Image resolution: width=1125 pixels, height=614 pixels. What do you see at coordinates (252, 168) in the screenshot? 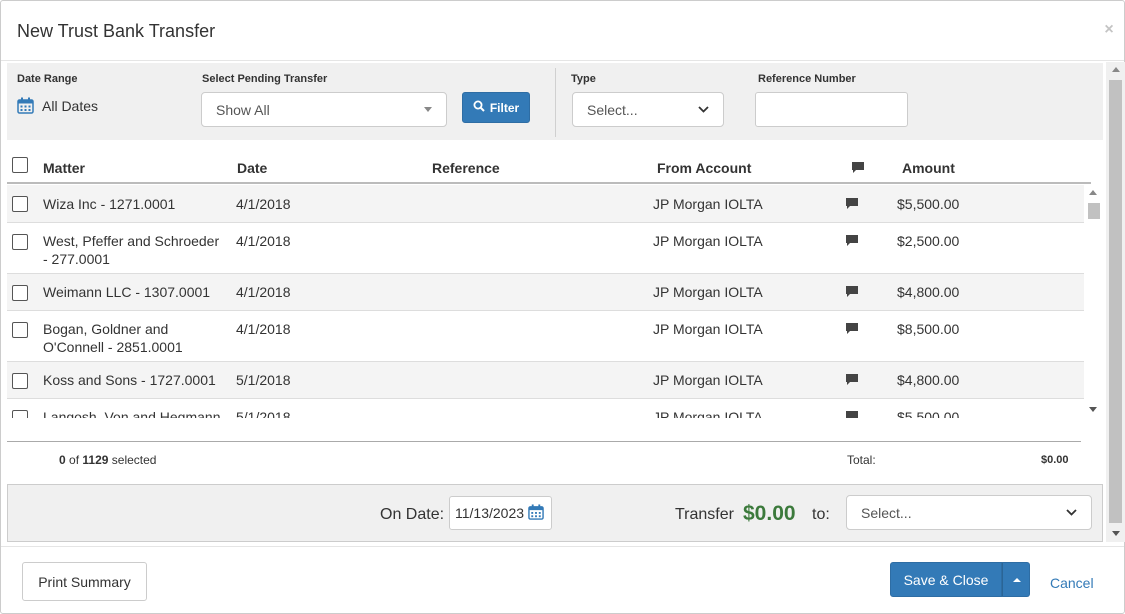
I see `column-header-date: Date` at bounding box center [252, 168].